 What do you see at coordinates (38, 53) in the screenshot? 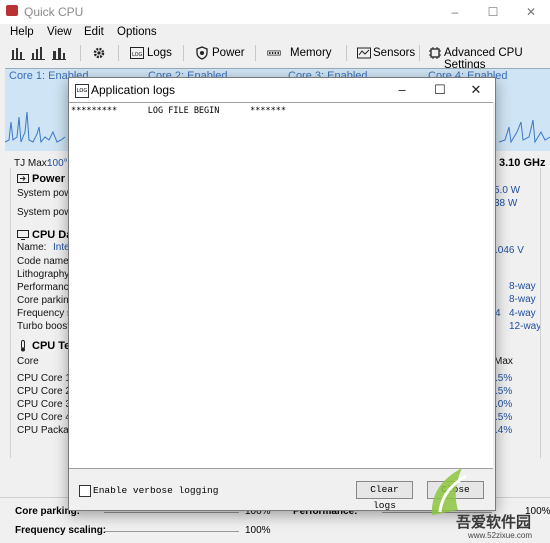
I see `chart-bars-alt-icon` at bounding box center [38, 53].